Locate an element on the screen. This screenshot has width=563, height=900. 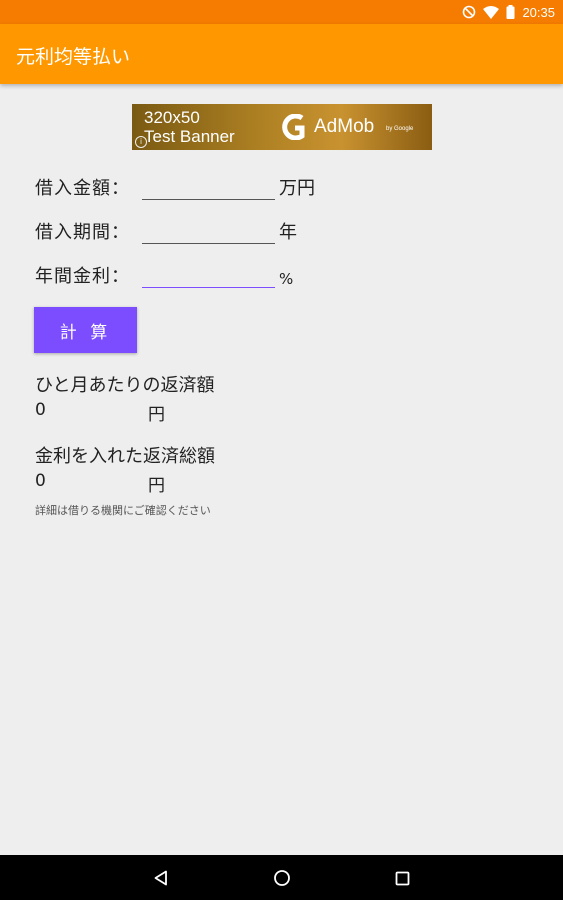
app-title: 元利均等払い is located at coordinates (73, 57).